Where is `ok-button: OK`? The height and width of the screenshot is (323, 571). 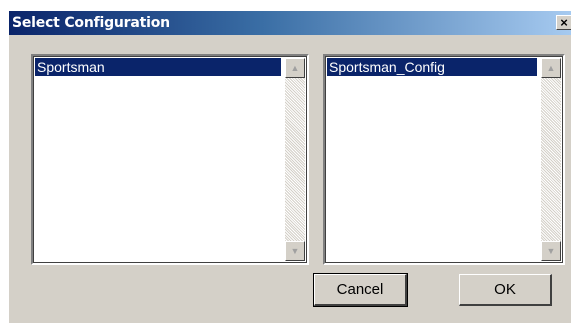
ok-button: OK is located at coordinates (505, 290).